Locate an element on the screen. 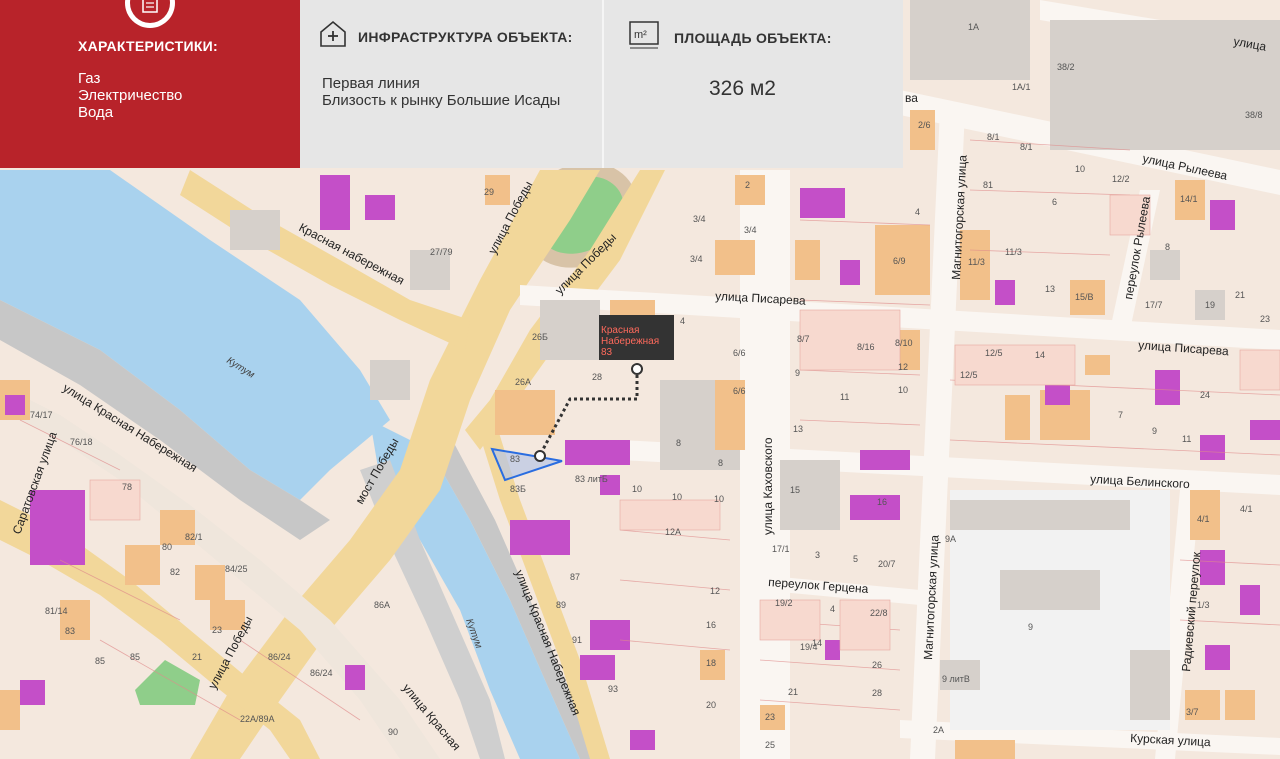  svg-text: 2/6 is located at coordinates (924, 125).